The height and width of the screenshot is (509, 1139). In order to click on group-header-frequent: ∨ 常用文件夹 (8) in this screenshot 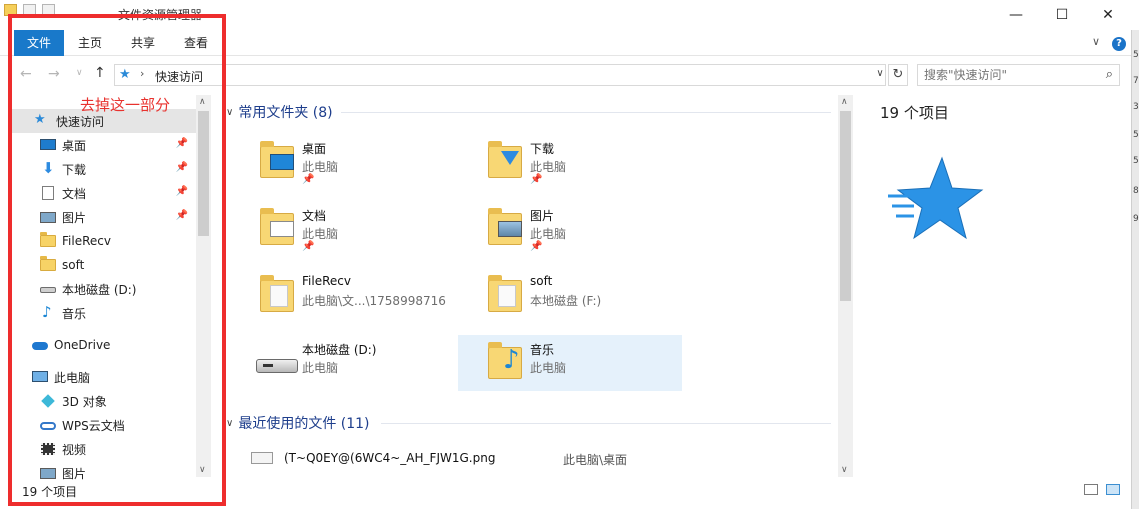, I will do `click(279, 112)`.